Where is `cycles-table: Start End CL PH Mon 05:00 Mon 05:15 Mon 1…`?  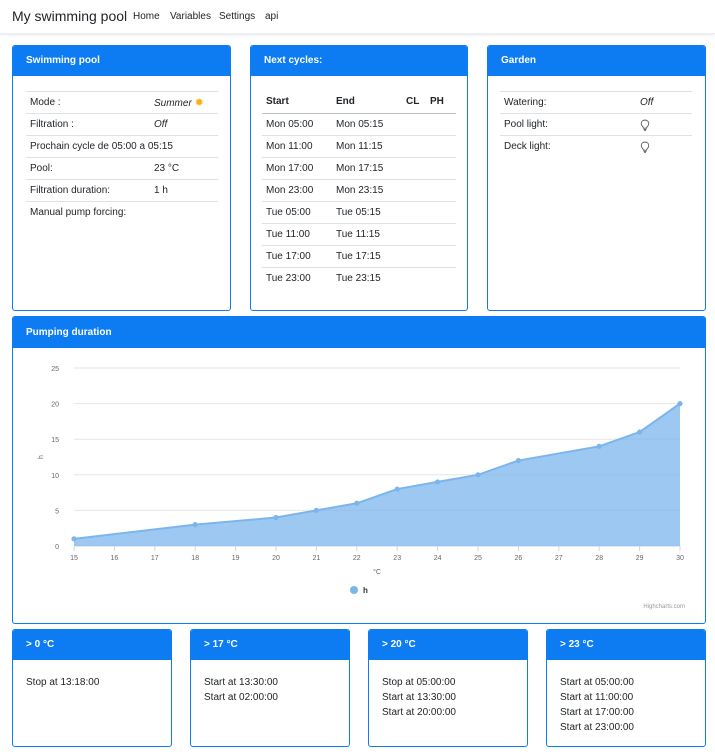
cycles-table: Start End CL PH Mon 05:00 Mon 05:15 Mon 1… is located at coordinates (359, 190).